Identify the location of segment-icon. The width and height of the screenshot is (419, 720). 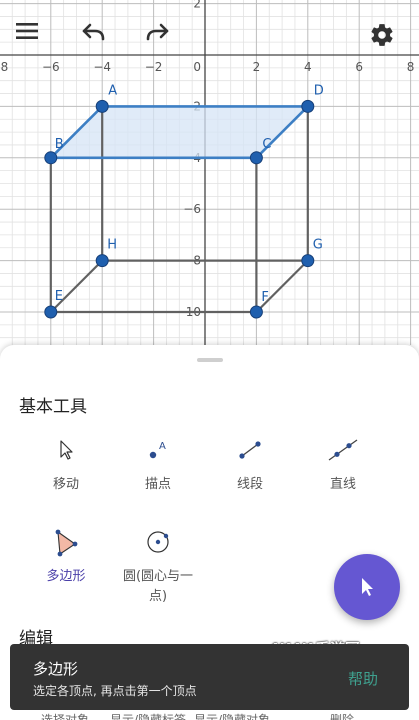
(250, 450).